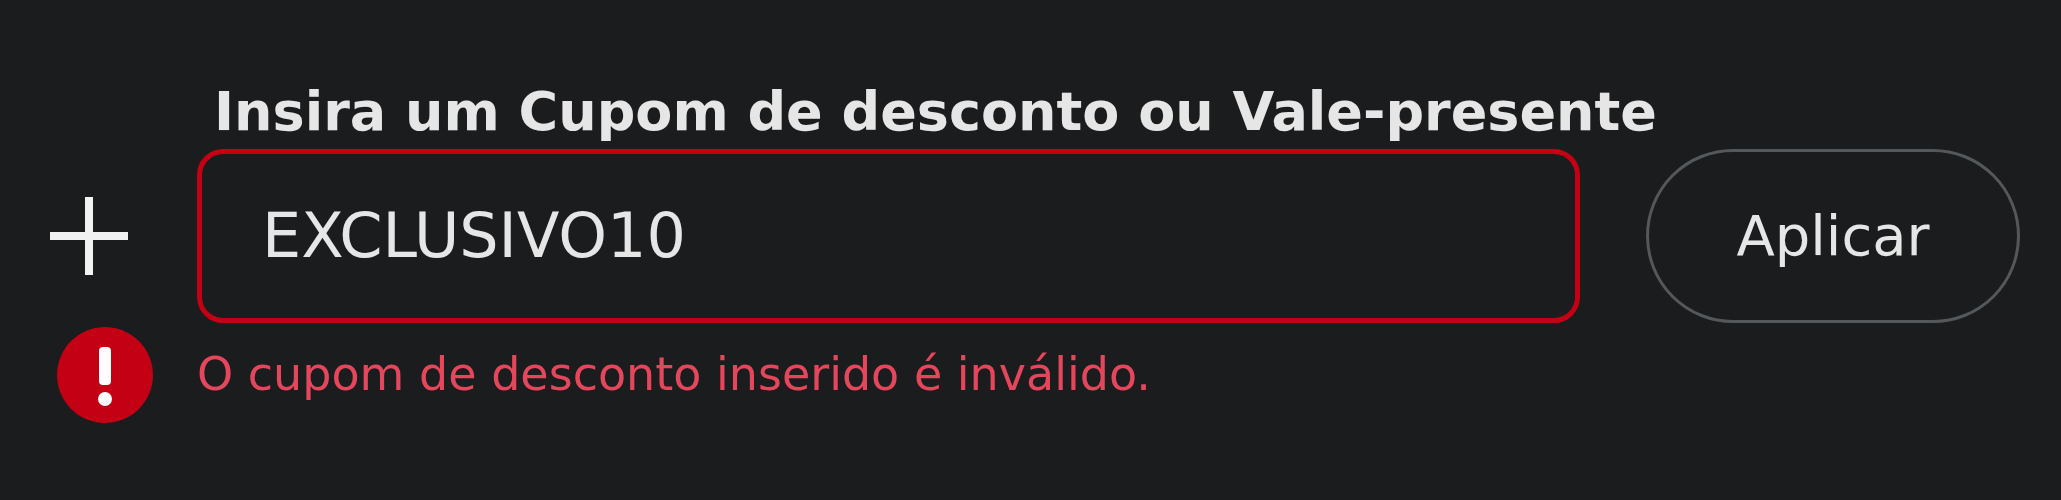 This screenshot has height=500, width=2061. What do you see at coordinates (936, 112) in the screenshot?
I see `field-label: Insira um Cupom de desconto ou Vale-presente` at bounding box center [936, 112].